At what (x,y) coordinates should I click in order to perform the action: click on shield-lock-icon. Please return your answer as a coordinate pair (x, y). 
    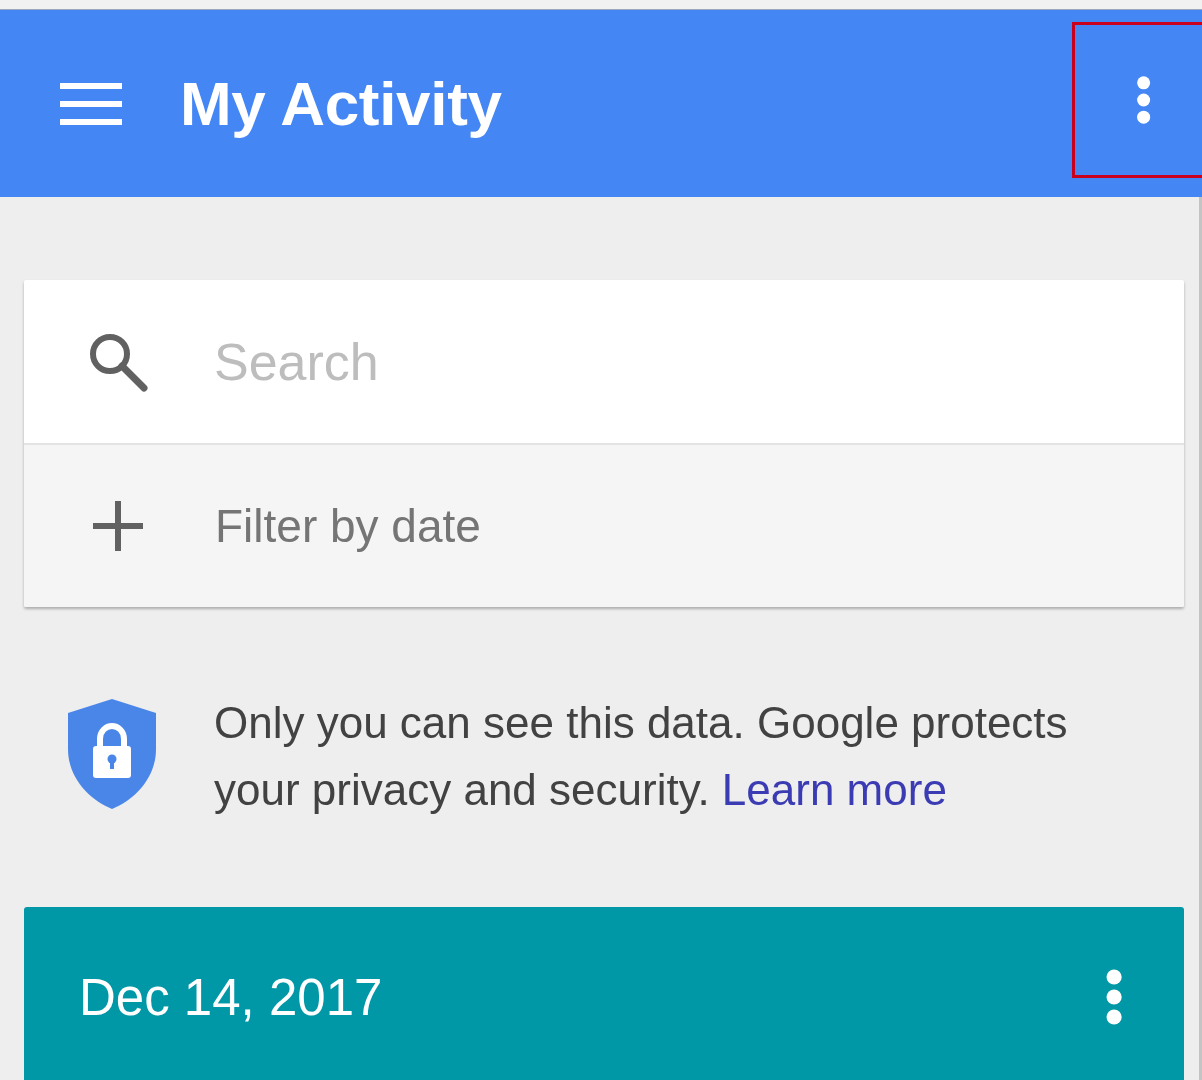
    Looking at the image, I should click on (112, 754).